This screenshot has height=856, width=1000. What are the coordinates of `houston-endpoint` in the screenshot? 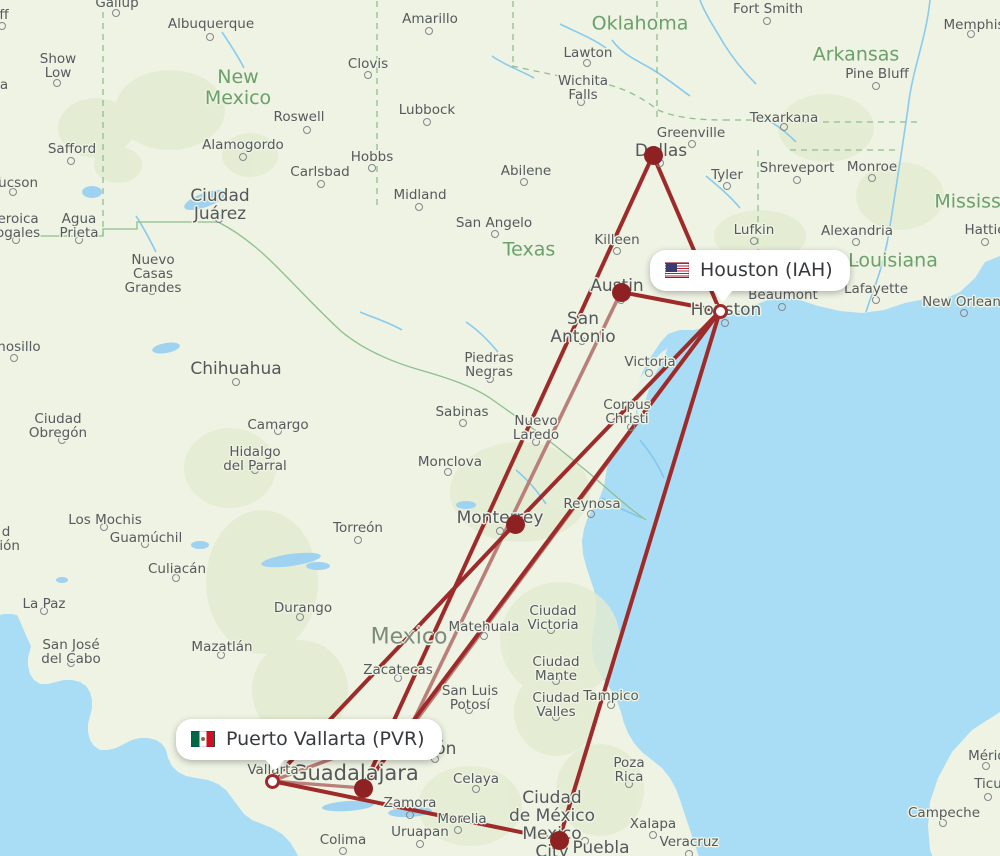 It's located at (720, 311).